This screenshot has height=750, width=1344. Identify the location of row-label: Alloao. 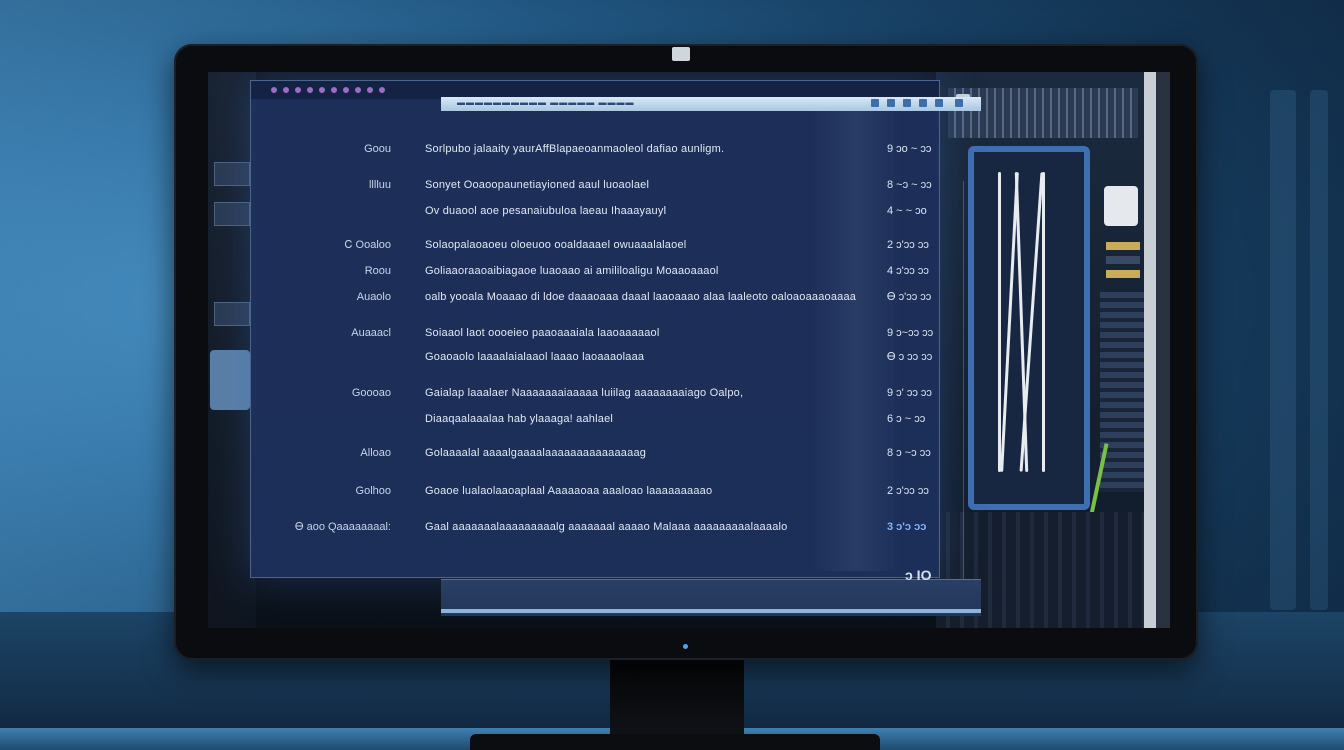
(375, 453).